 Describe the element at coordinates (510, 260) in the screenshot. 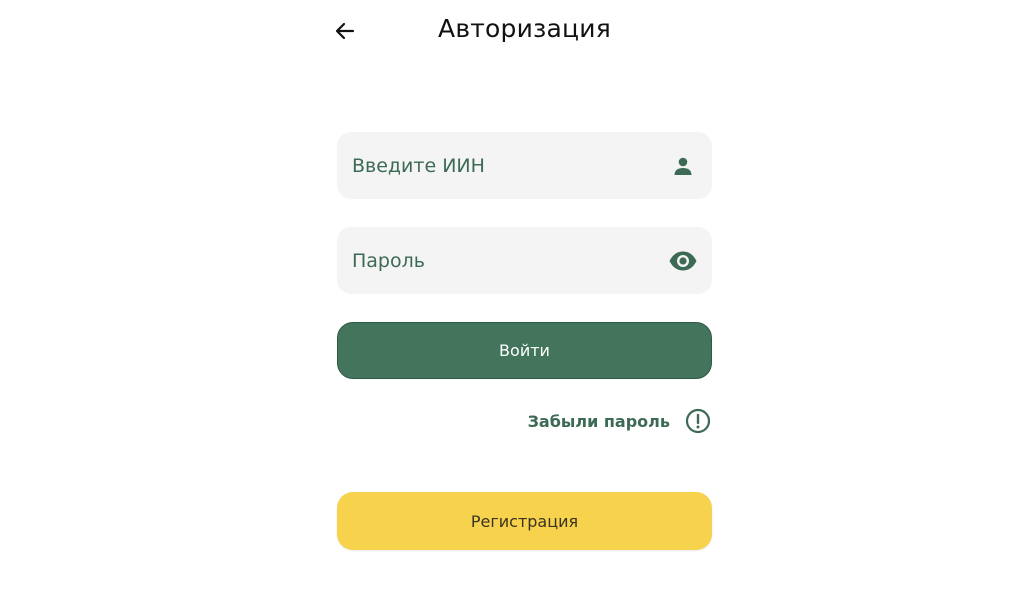

I see `password-input` at that location.